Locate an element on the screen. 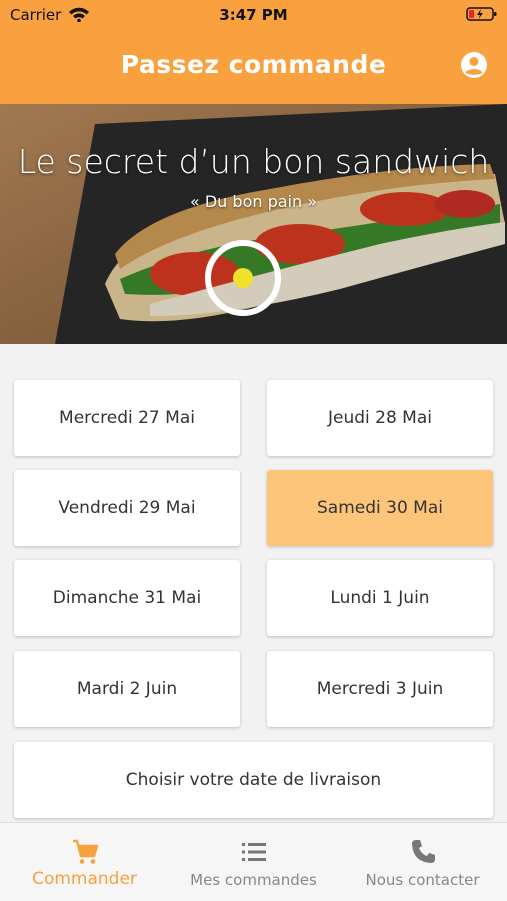 This screenshot has height=901, width=507. touch-indicator is located at coordinates (243, 278).